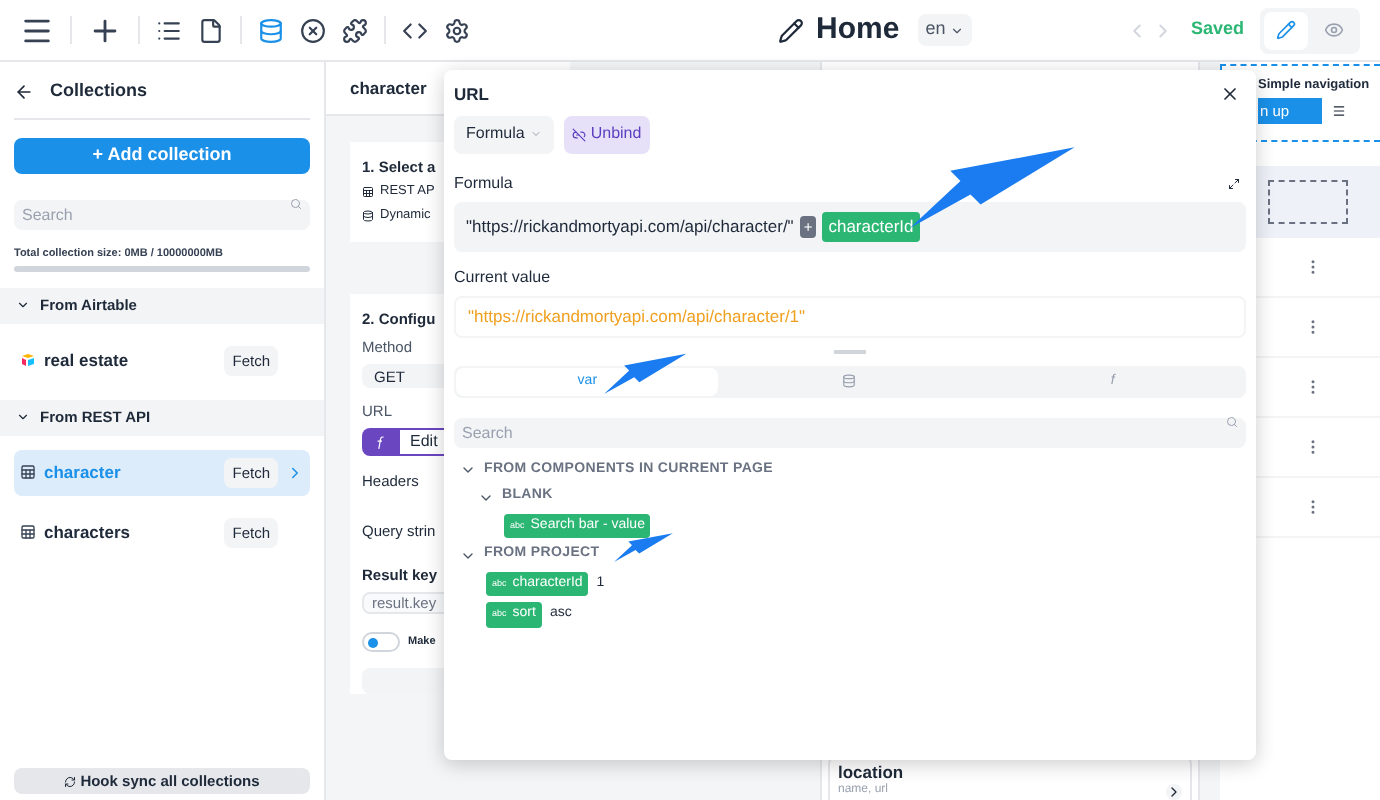  Describe the element at coordinates (1334, 30) in the screenshot. I see `eye-icon` at that location.